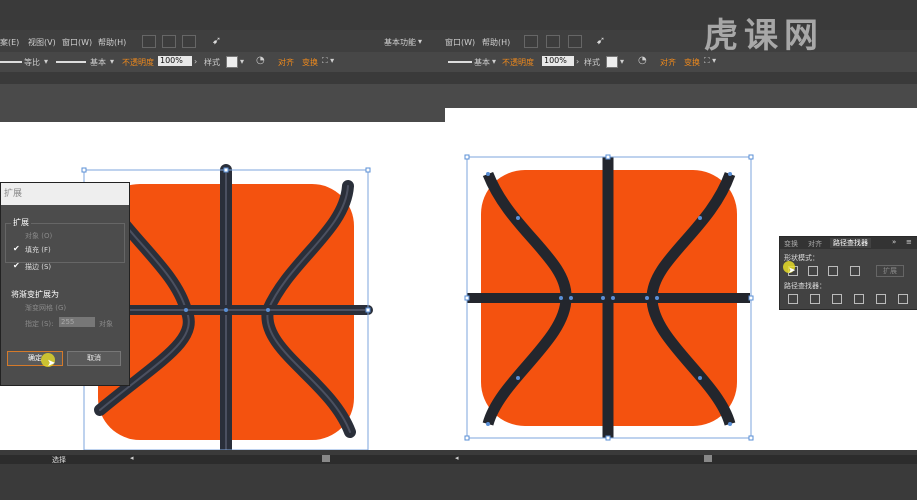  What do you see at coordinates (859, 299) in the screenshot?
I see `crop-icon` at bounding box center [859, 299].